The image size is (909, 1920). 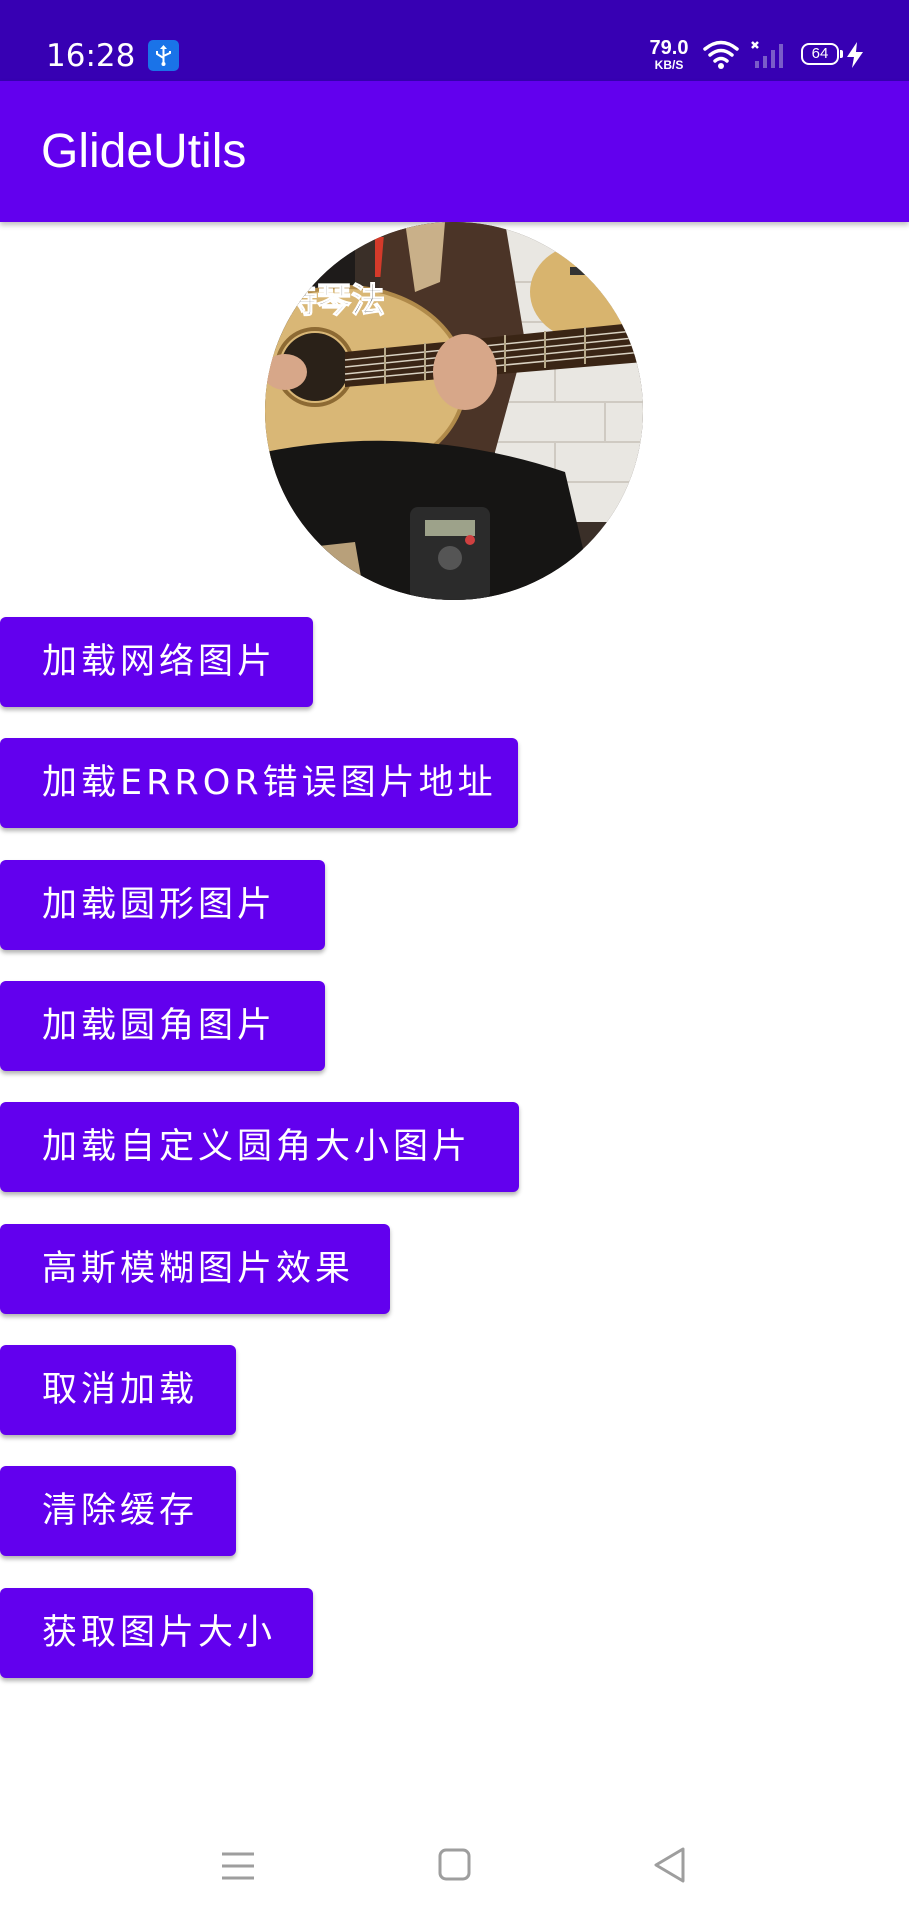 What do you see at coordinates (118, 1511) in the screenshot?
I see `clear-cache-button: 清除缓存` at bounding box center [118, 1511].